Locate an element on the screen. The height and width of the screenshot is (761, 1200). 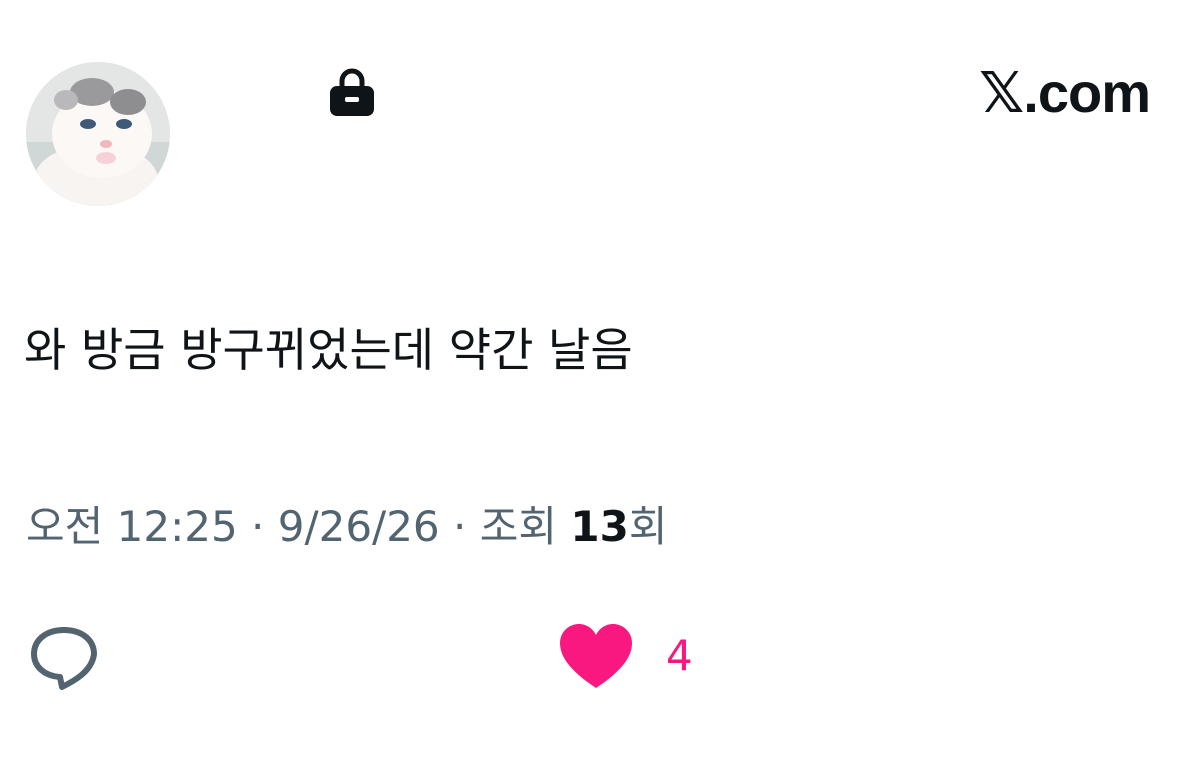
avatar is located at coordinates (98, 134).